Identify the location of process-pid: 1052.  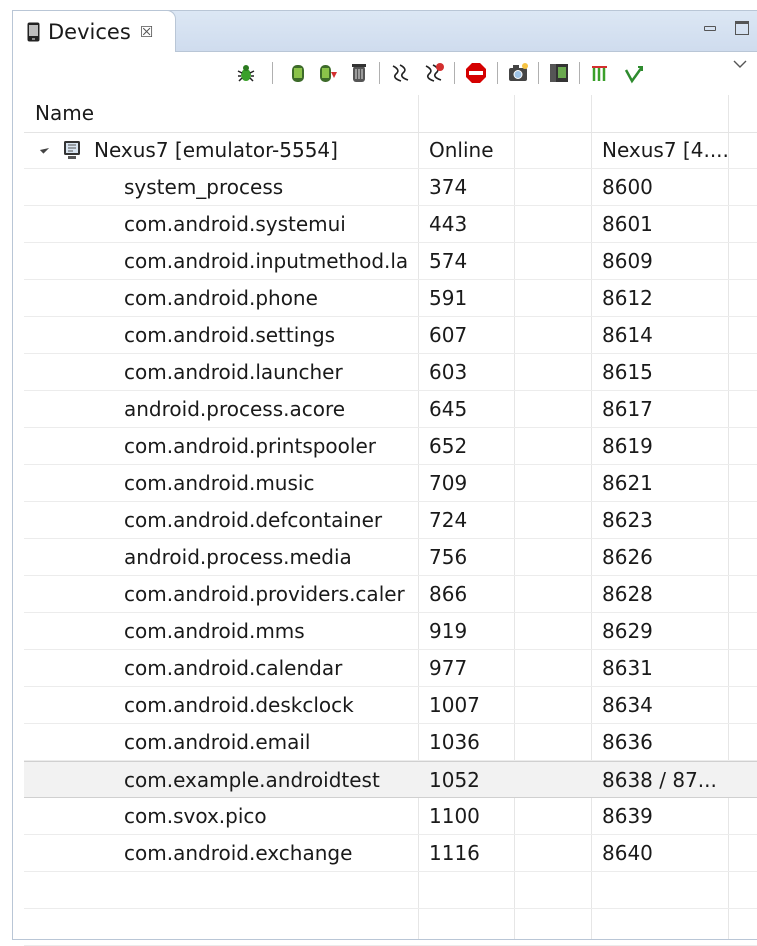
(454, 780).